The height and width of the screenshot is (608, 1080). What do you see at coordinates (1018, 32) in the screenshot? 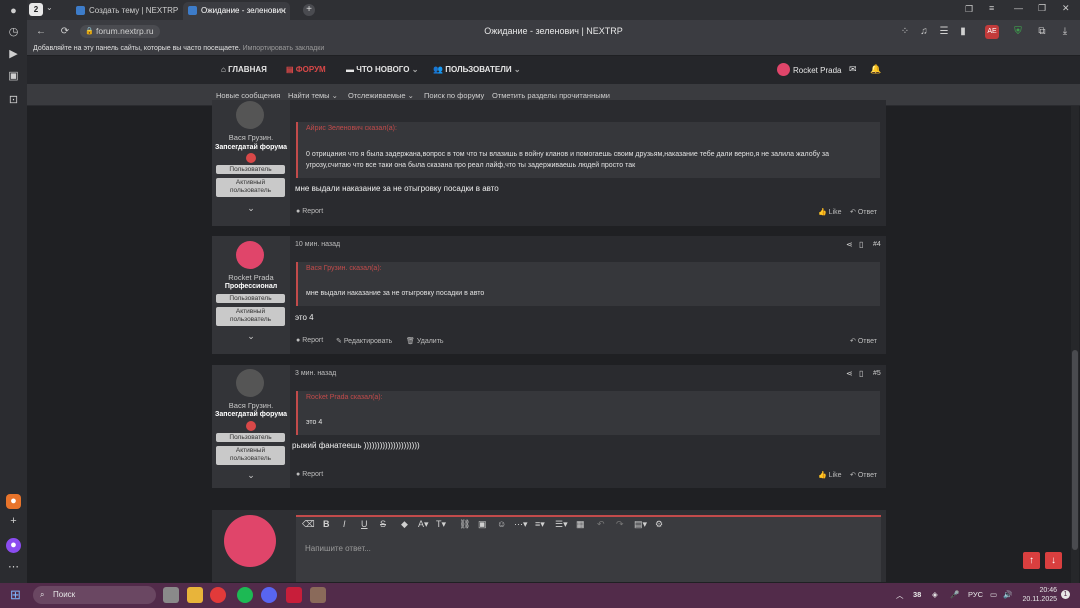
I see `shield-icon: ⛨` at bounding box center [1018, 32].